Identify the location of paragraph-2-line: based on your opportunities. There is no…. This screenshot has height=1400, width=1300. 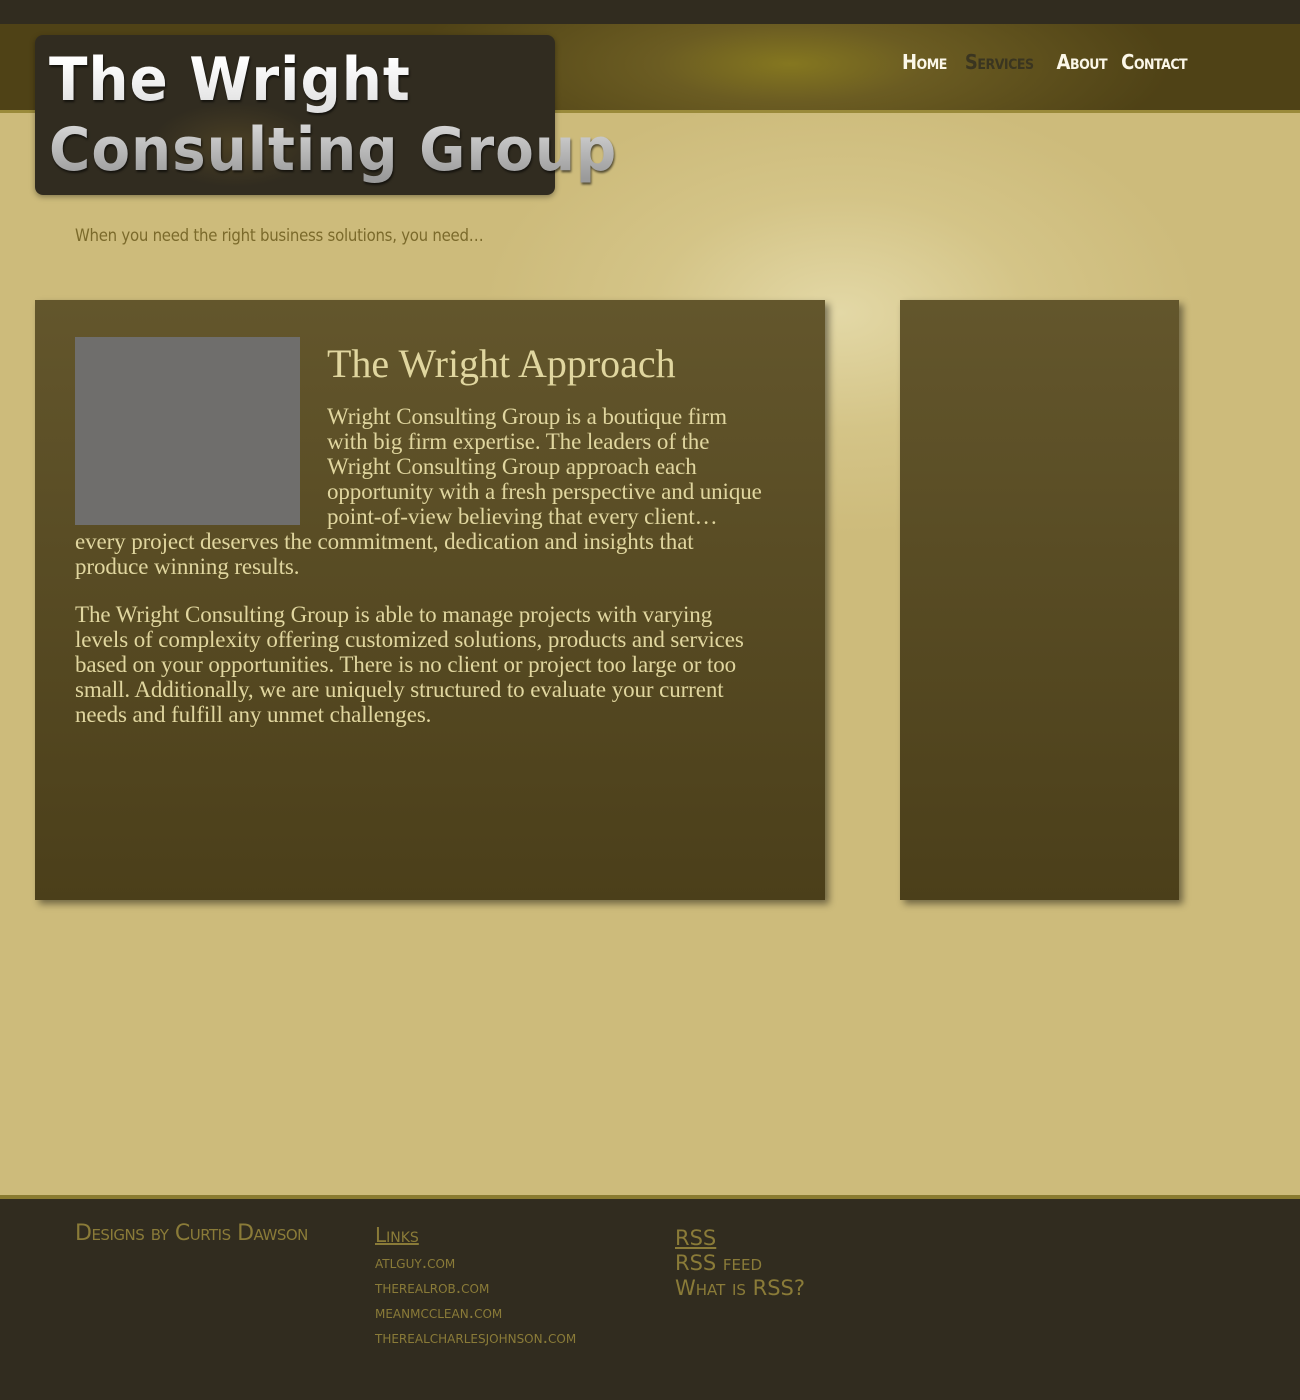
(406, 664).